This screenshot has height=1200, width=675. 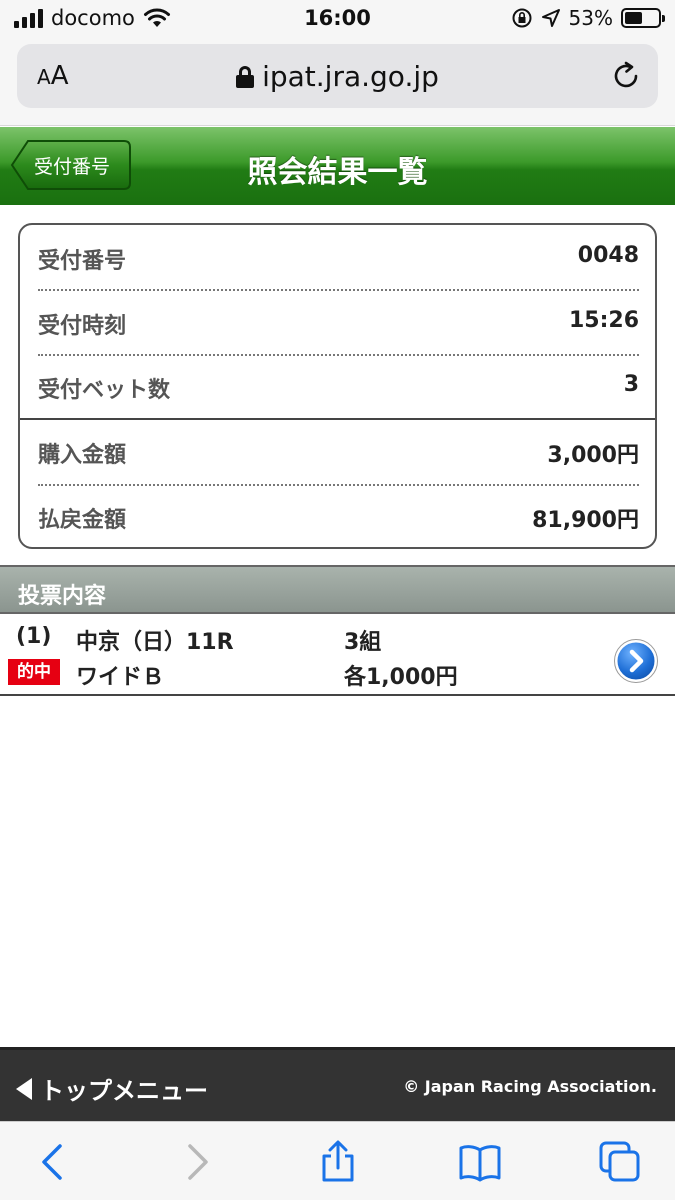 I want to click on triangle-left-icon, so click(x=24, y=1088).